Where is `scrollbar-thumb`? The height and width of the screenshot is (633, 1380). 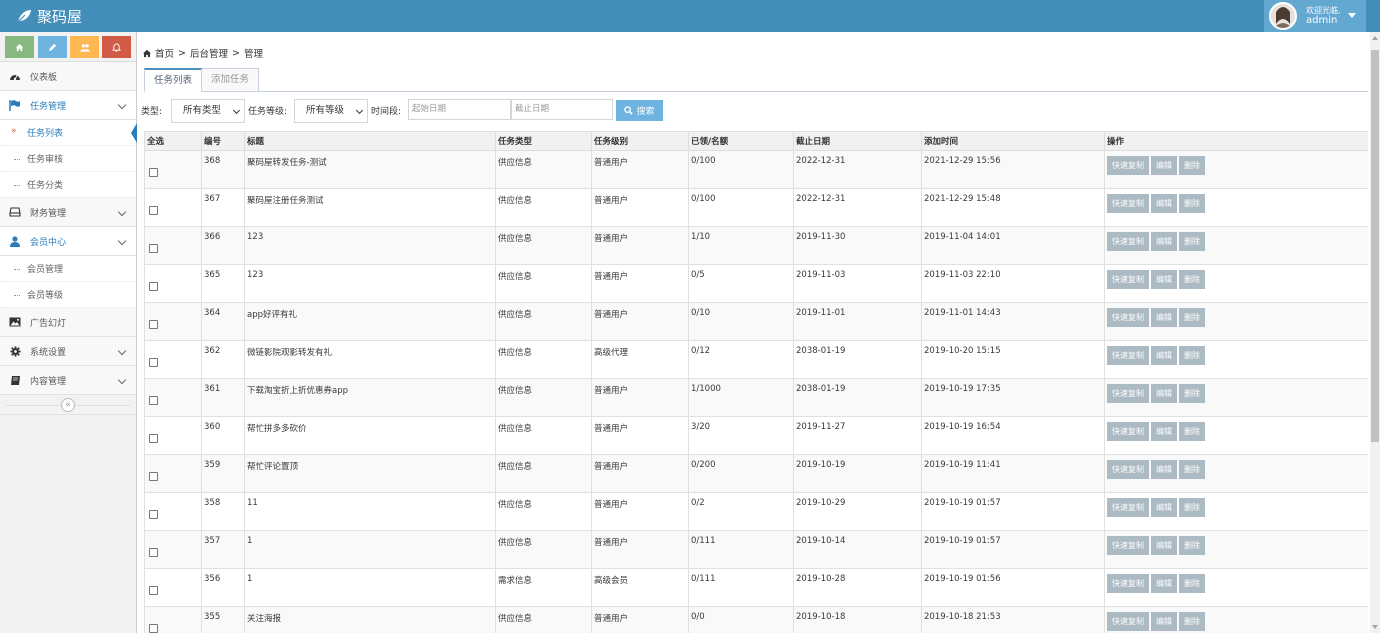 scrollbar-thumb is located at coordinates (1375, 246).